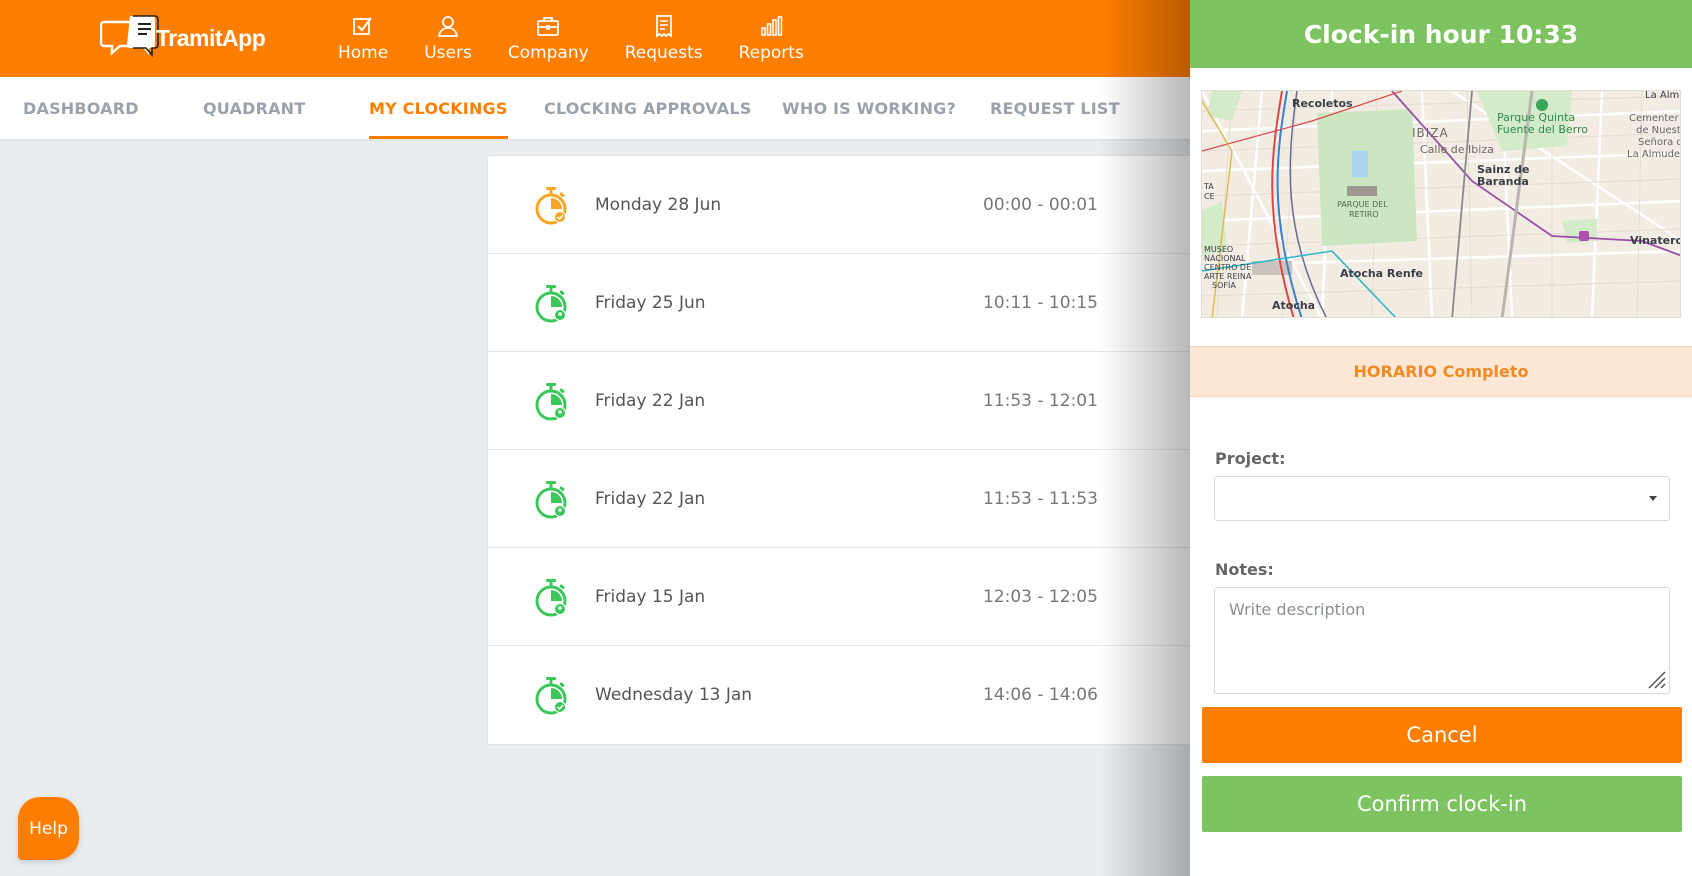 The image size is (1692, 876). What do you see at coordinates (658, 204) in the screenshot?
I see `clocking-date: Monday 28 Jun` at bounding box center [658, 204].